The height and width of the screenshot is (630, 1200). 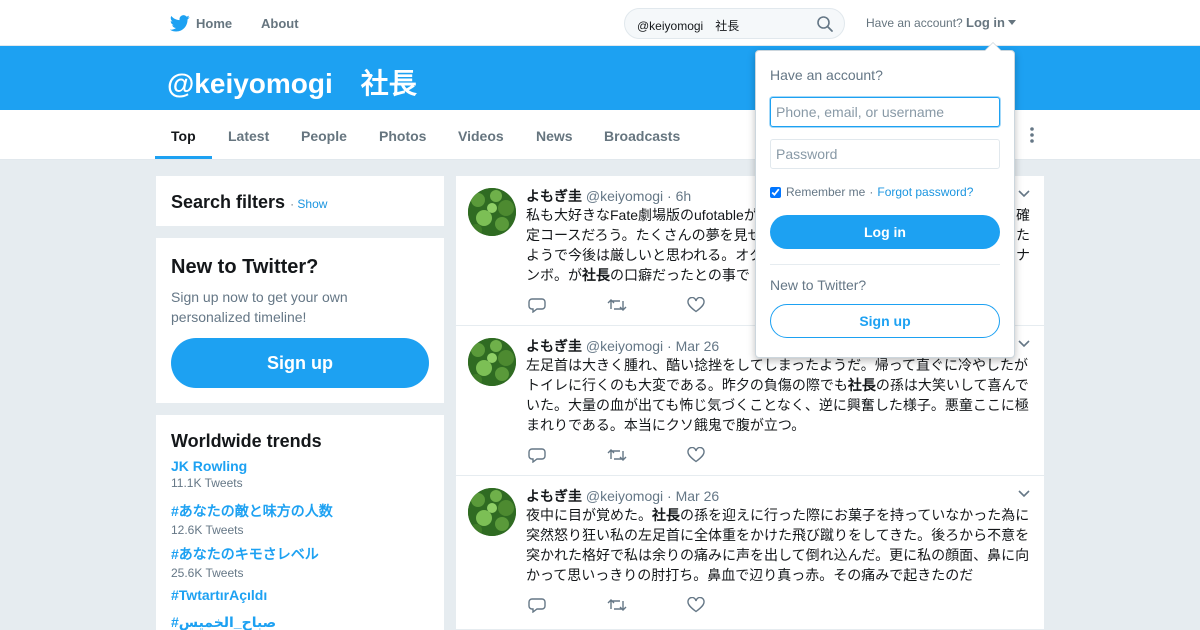 I want to click on trend-item: #صباح_الخميس, so click(x=223, y=622).